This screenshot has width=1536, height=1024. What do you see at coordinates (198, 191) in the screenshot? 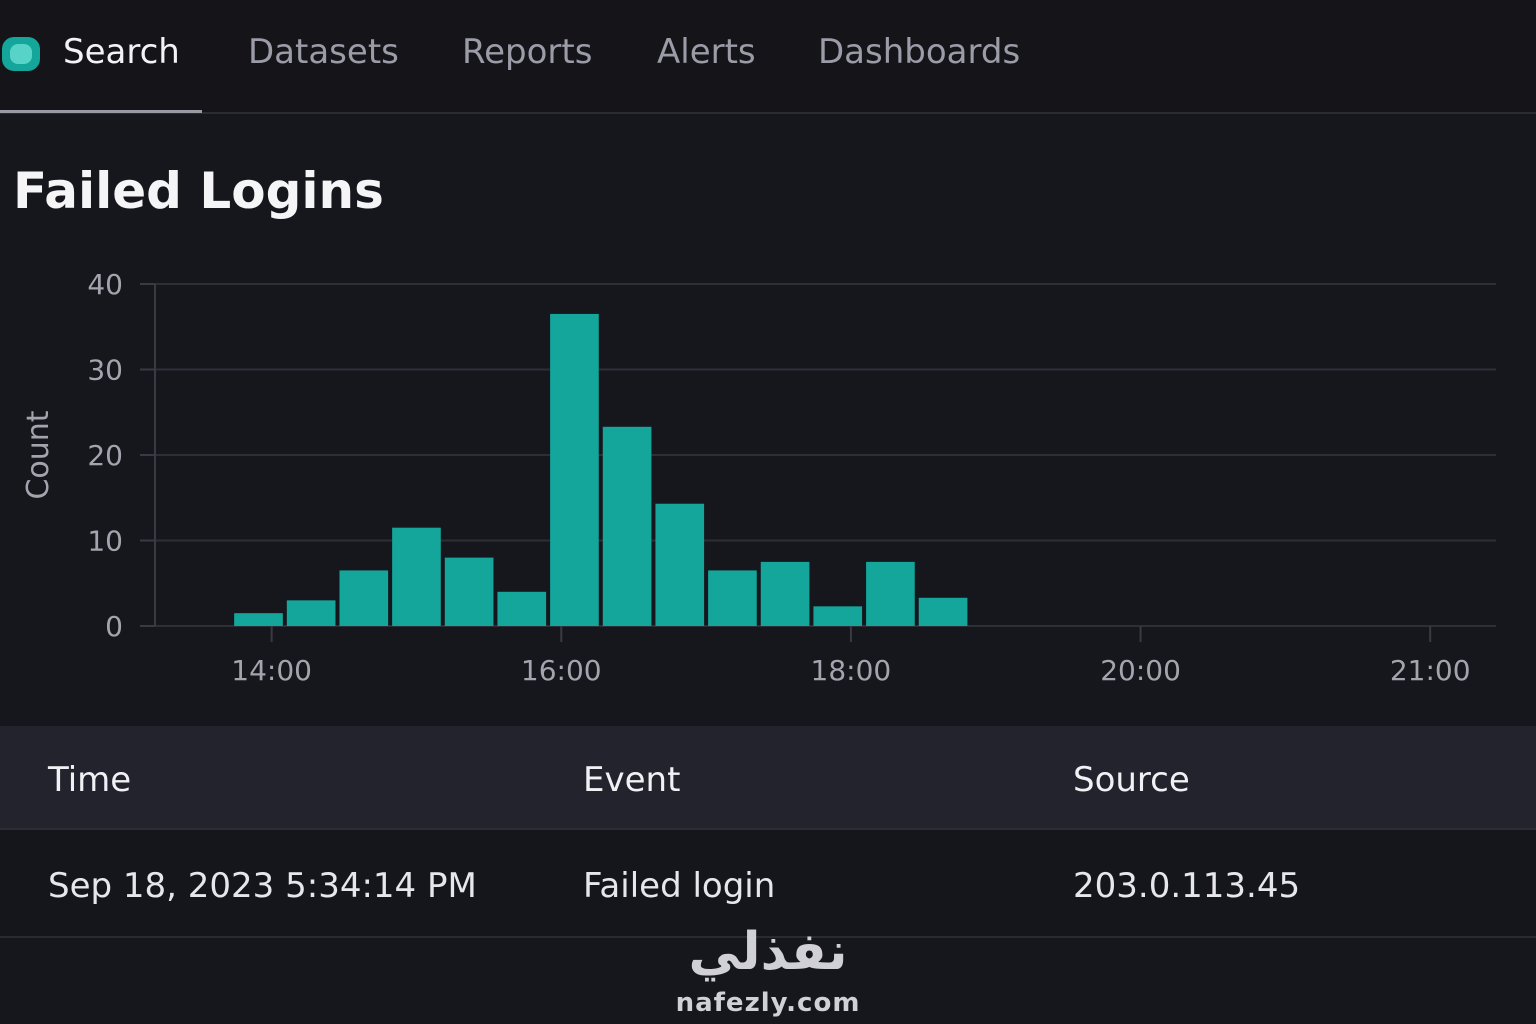
I see `page-title: Failed Logins` at bounding box center [198, 191].